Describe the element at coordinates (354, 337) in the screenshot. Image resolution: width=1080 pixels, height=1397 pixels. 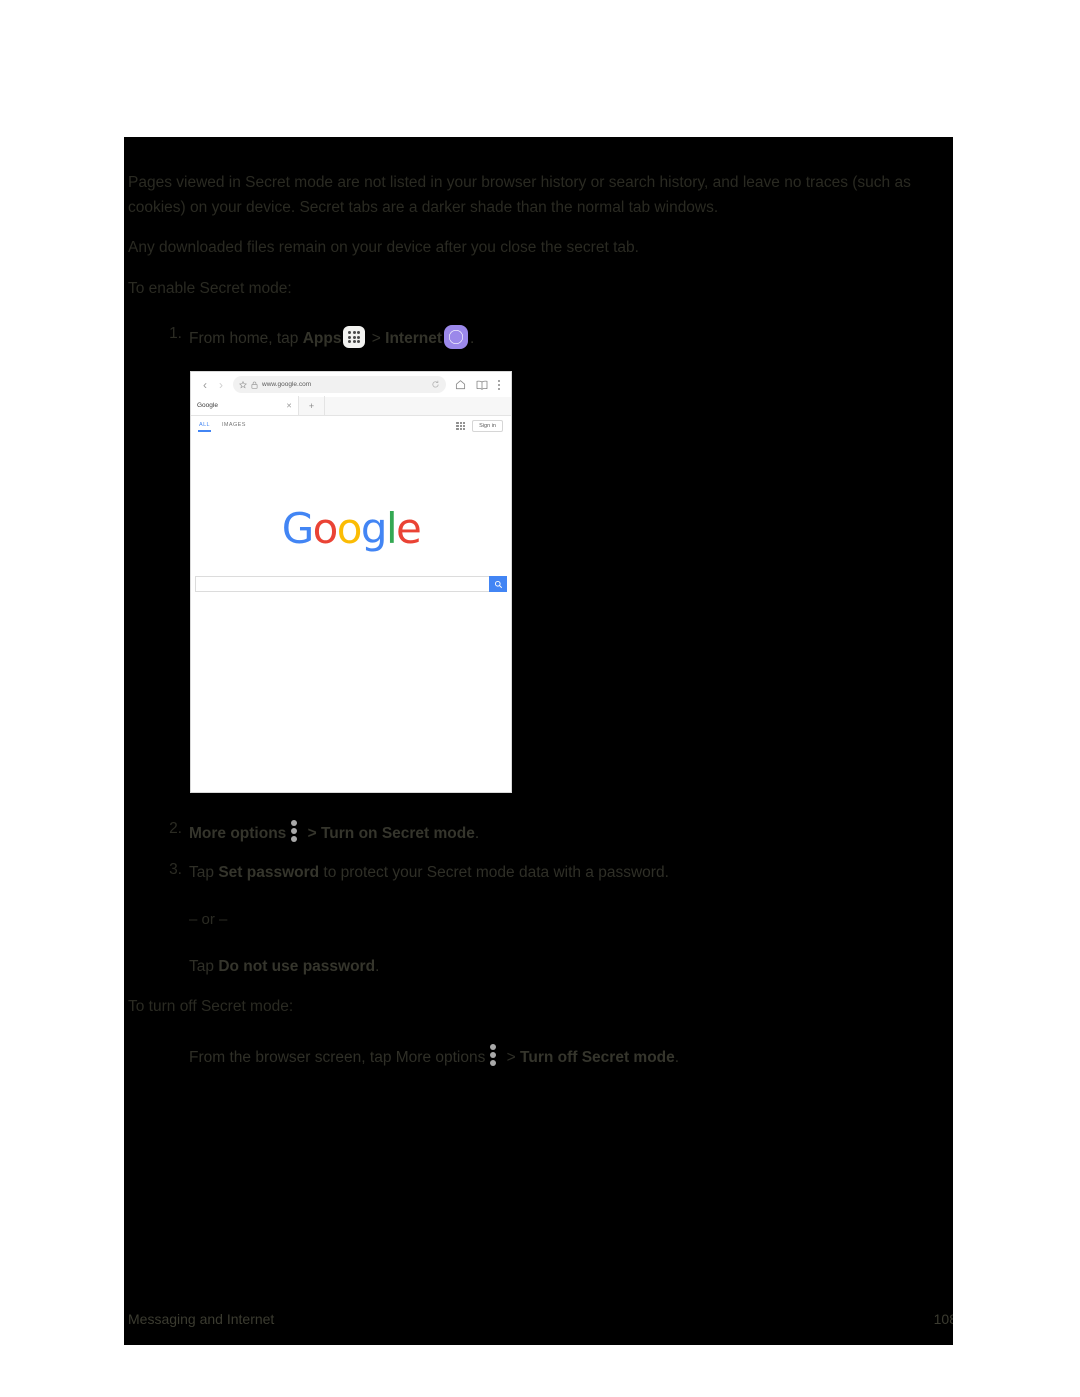
I see `apps-grid-icon` at that location.